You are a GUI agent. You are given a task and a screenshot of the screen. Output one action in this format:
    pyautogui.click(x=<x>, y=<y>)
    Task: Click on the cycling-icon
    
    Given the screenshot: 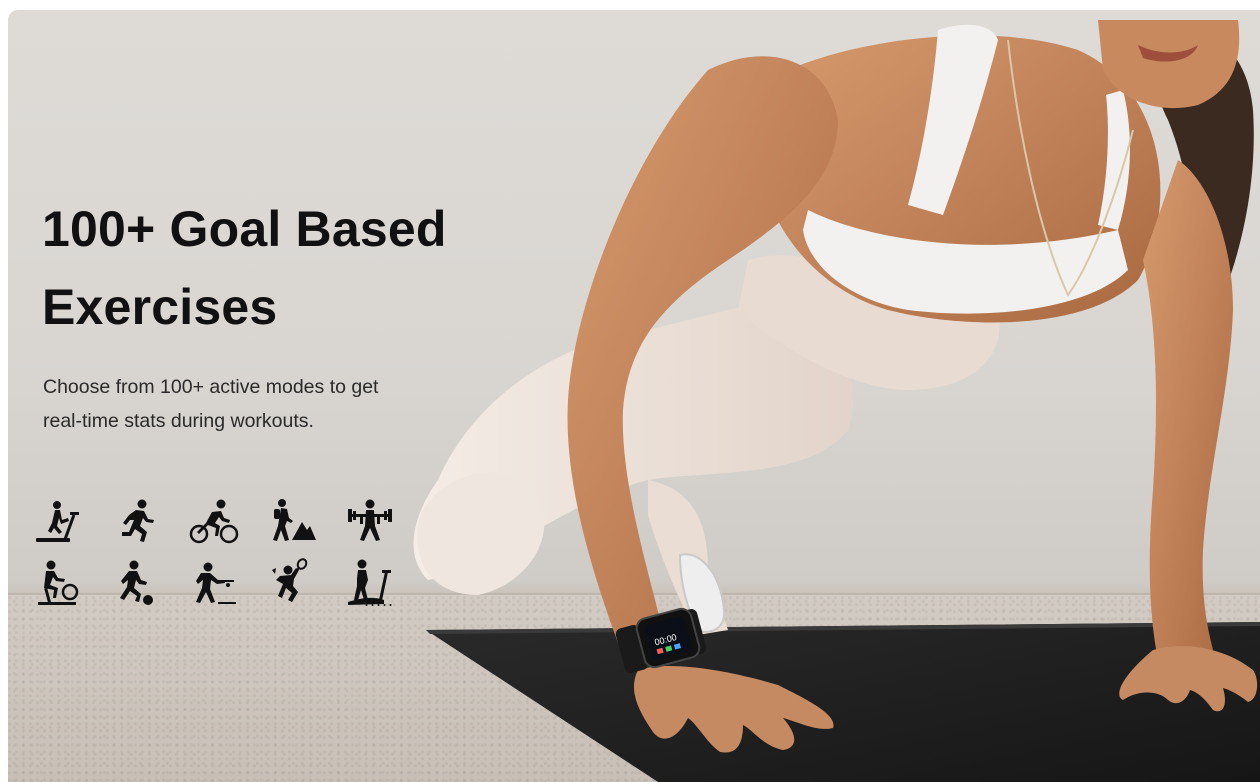 What is the action you would take?
    pyautogui.click(x=214, y=522)
    